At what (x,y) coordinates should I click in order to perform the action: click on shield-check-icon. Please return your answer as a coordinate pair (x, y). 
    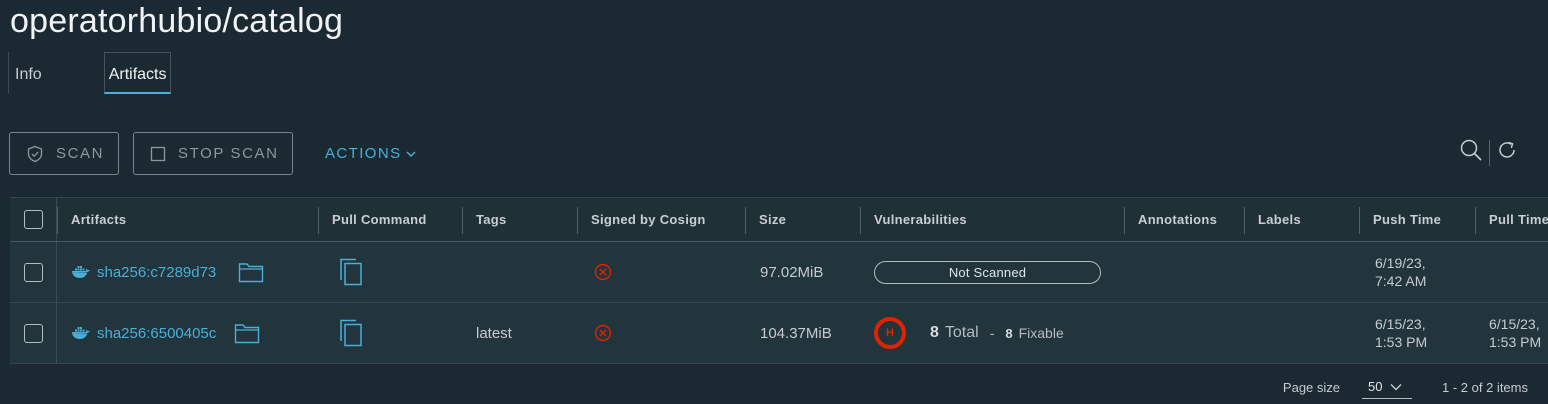
    Looking at the image, I should click on (35, 154).